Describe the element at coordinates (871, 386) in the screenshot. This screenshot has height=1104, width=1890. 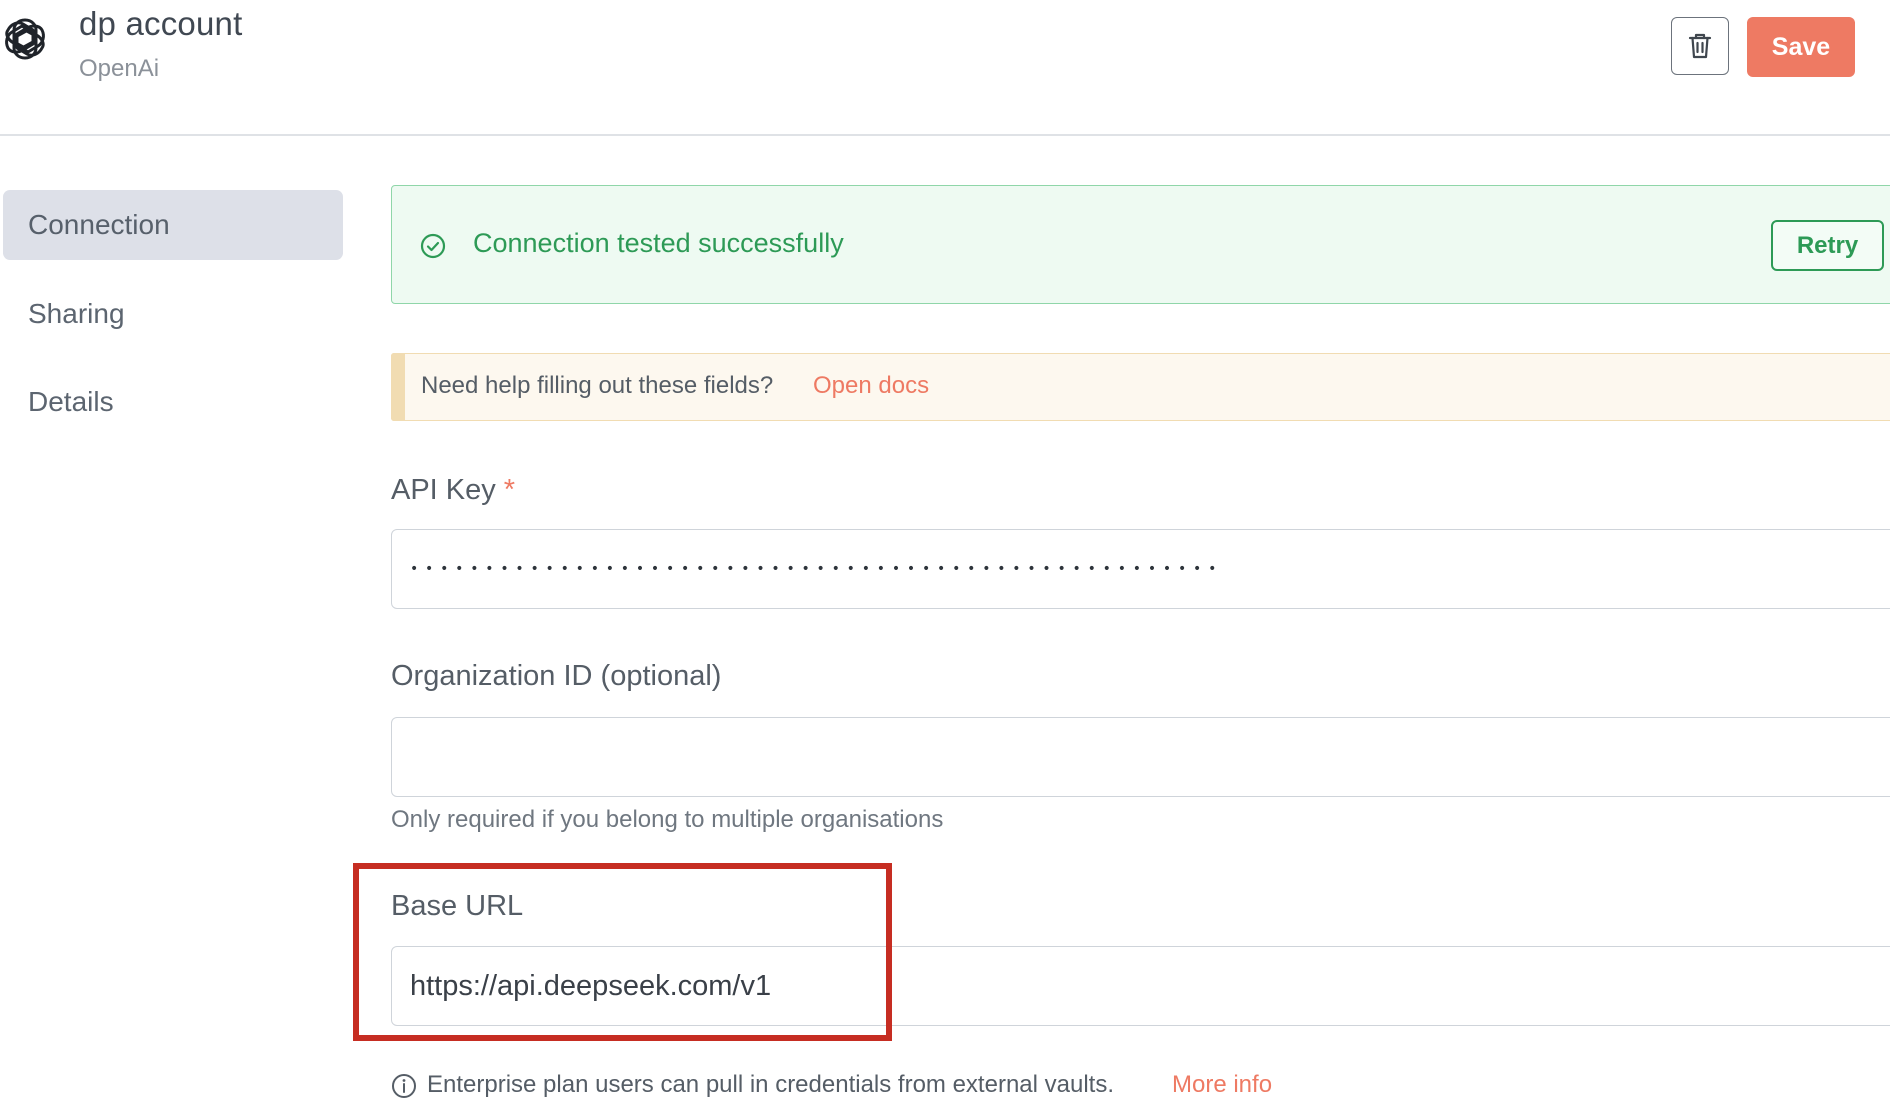
I see `open-docs-link: Open docs` at that location.